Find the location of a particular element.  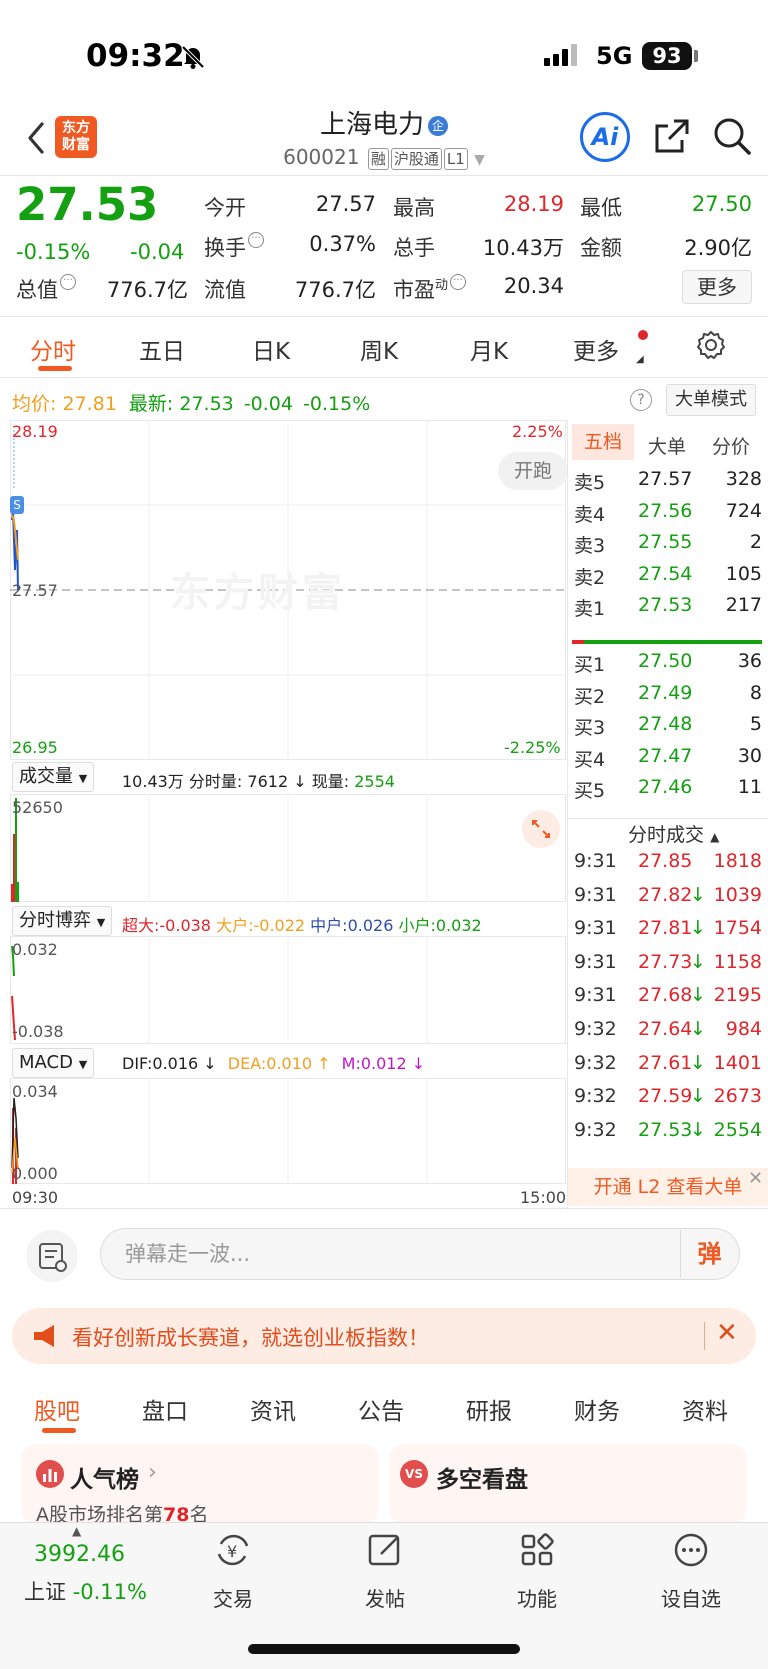

tab-intraday: 分时 is located at coordinates (53, 349).